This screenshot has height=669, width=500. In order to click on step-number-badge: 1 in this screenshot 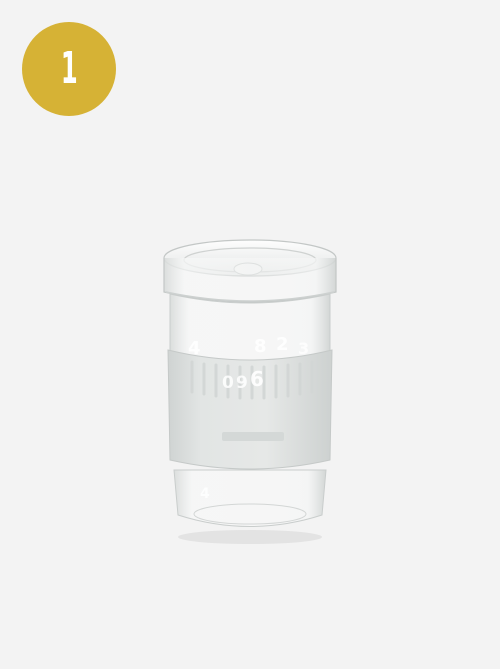, I will do `click(69, 69)`.